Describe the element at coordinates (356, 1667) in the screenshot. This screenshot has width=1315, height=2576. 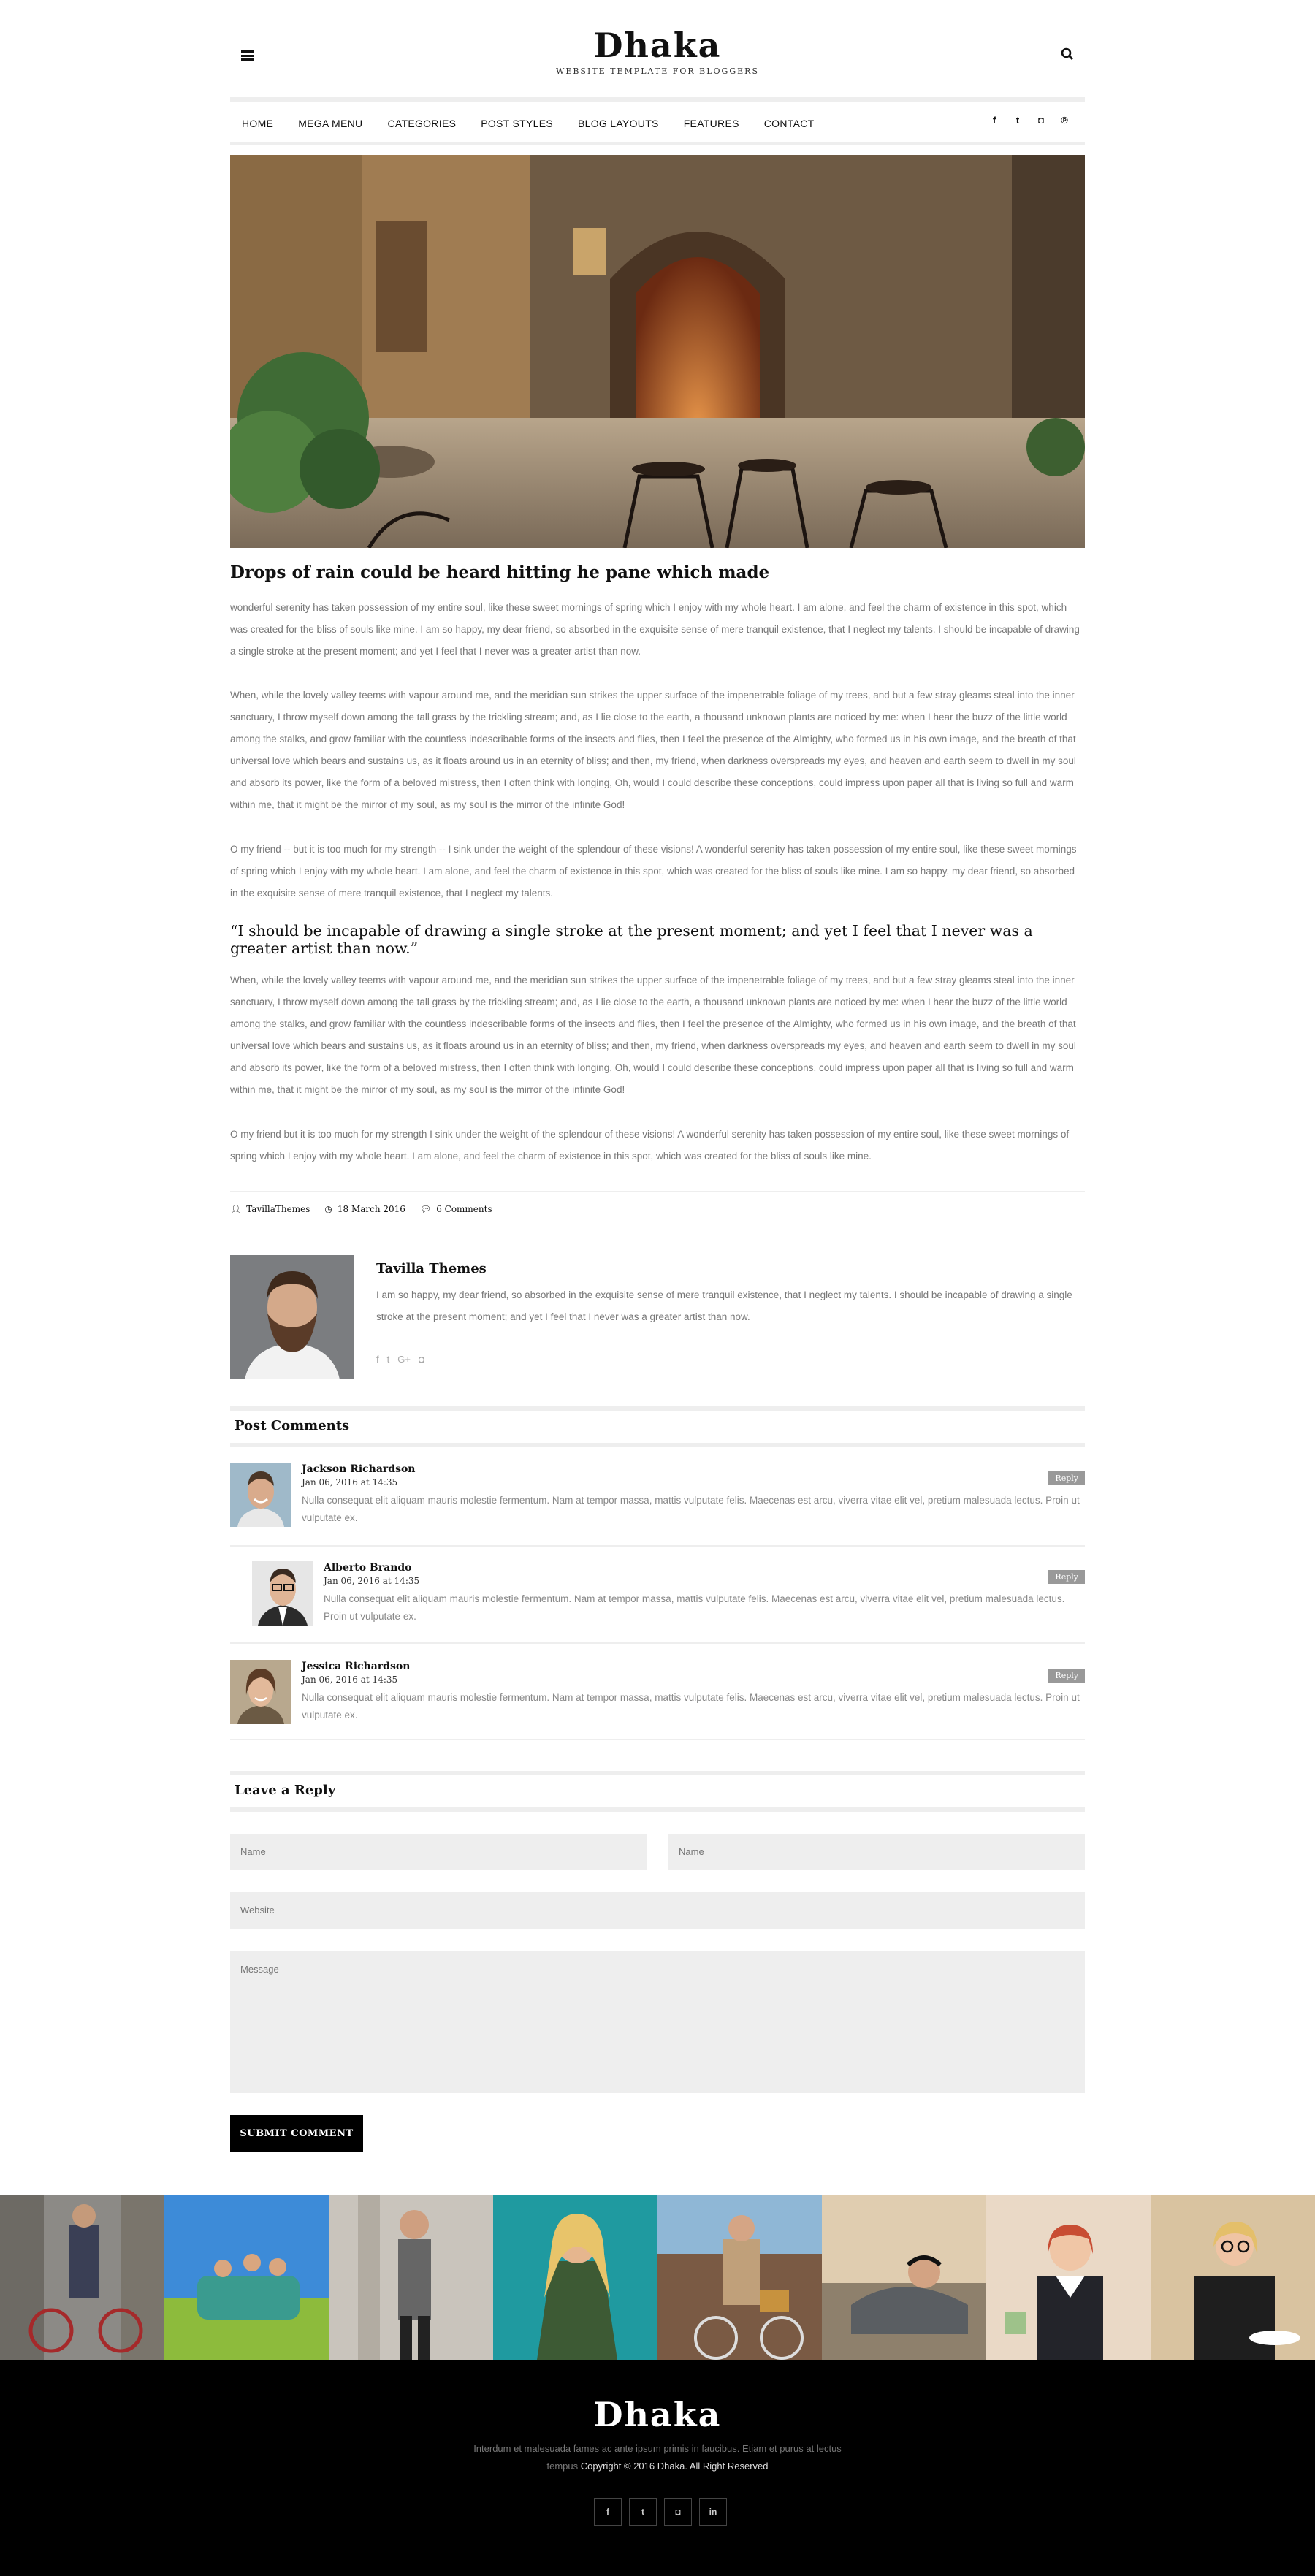
I see `commenter-name: Jessica Richardson` at that location.